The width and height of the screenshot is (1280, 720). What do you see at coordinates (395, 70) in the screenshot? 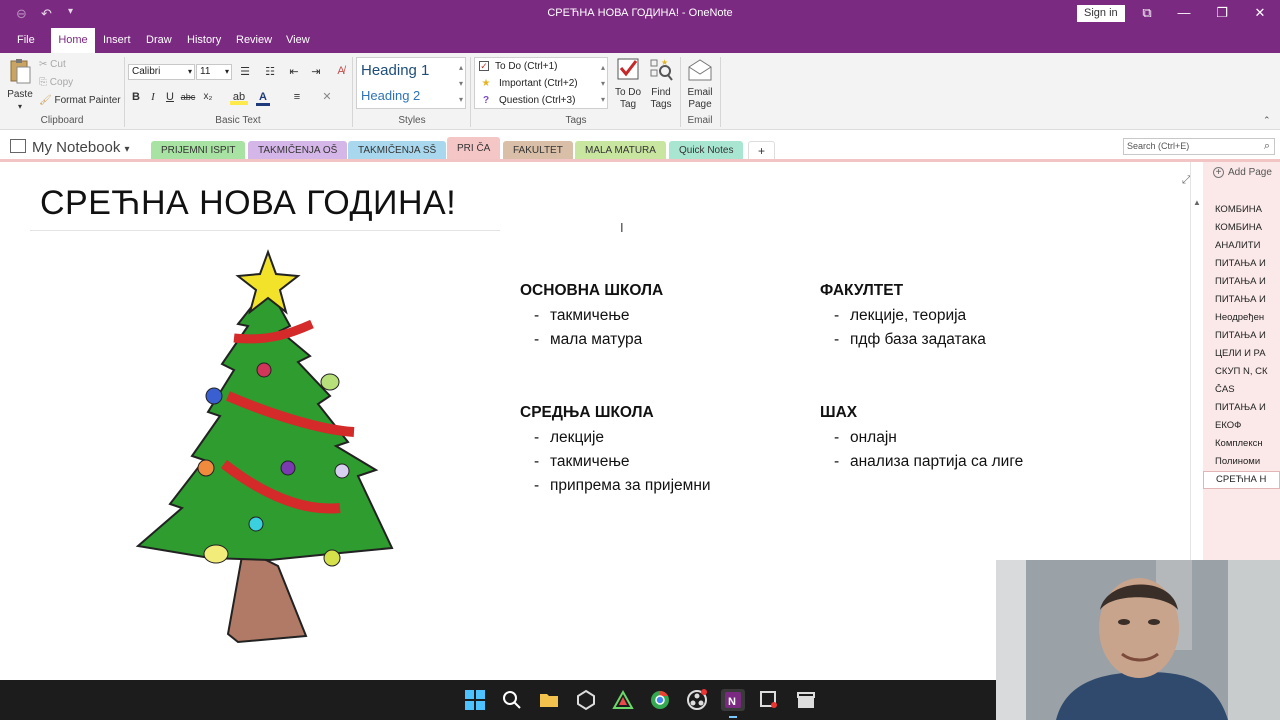
I see `style-heading-1: Heading 1` at bounding box center [395, 70].